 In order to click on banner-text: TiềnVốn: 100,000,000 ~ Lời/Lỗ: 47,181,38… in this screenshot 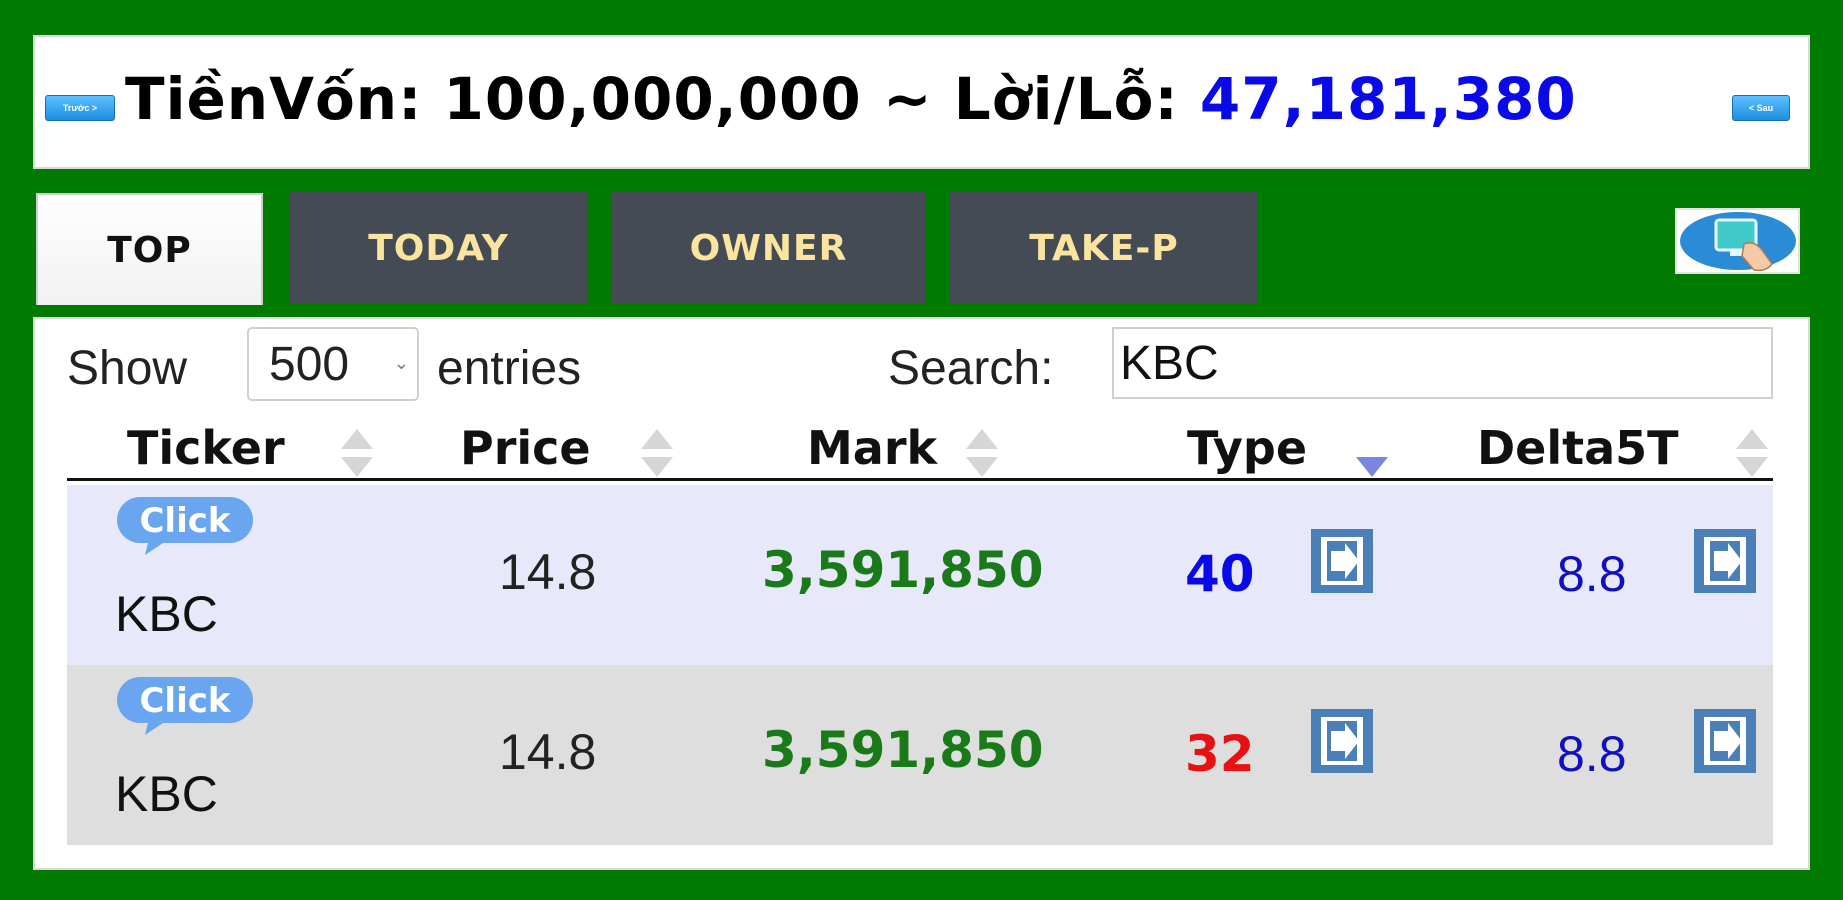, I will do `click(851, 99)`.